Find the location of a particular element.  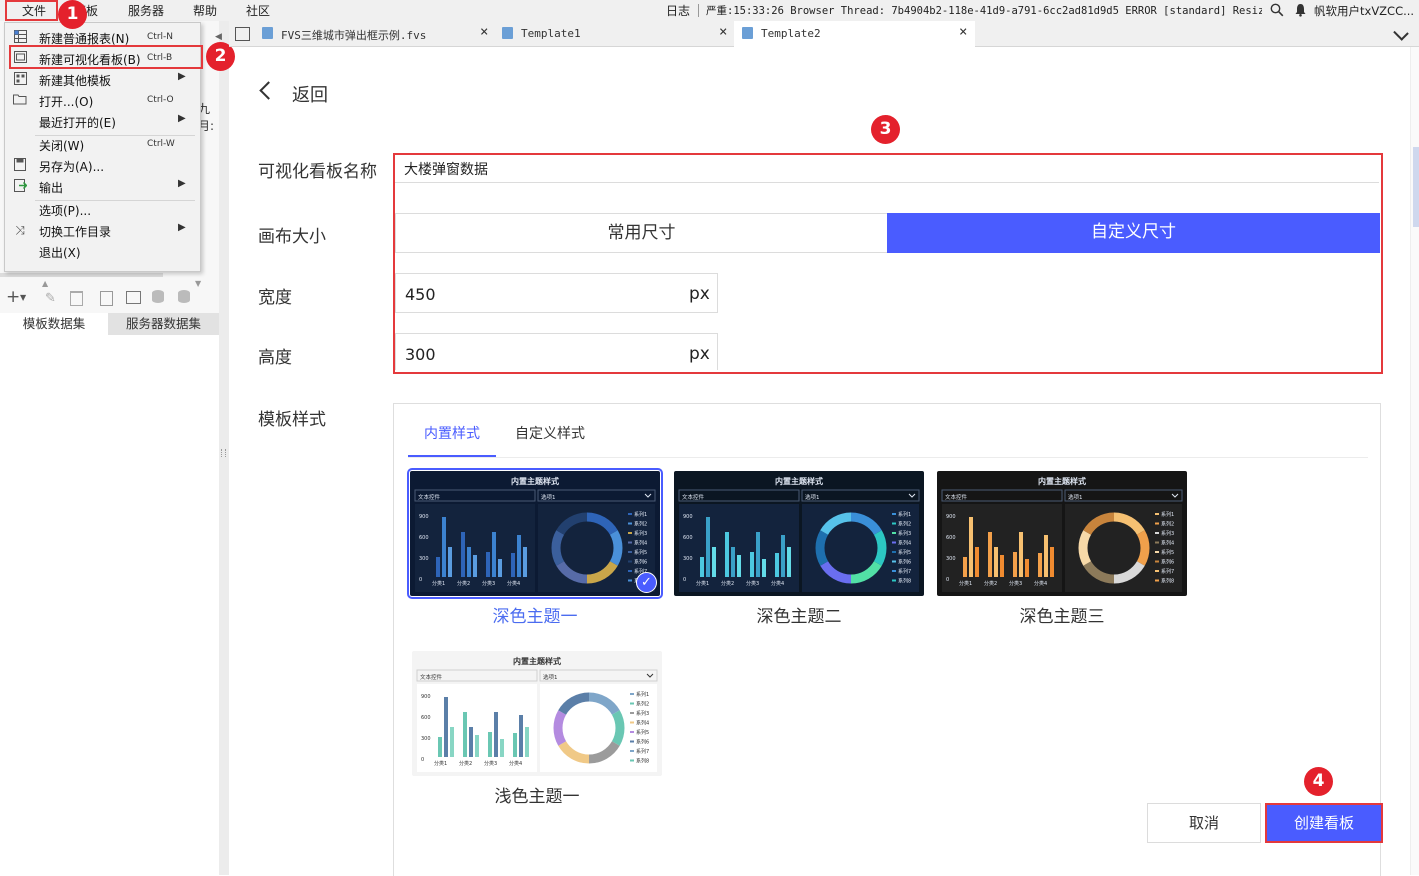

dropdown-box is located at coordinates (1123, 495).